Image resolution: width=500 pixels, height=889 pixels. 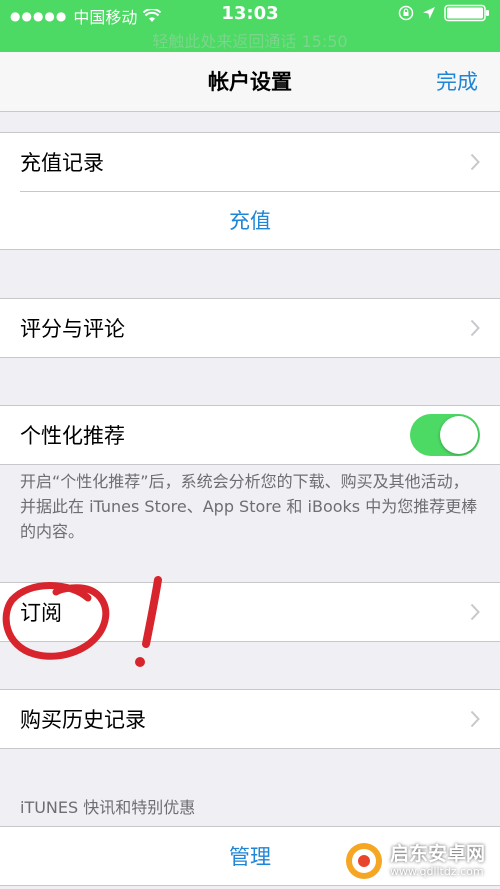 What do you see at coordinates (41, 613) in the screenshot?
I see `subscriptions-label: 订阅` at bounding box center [41, 613].